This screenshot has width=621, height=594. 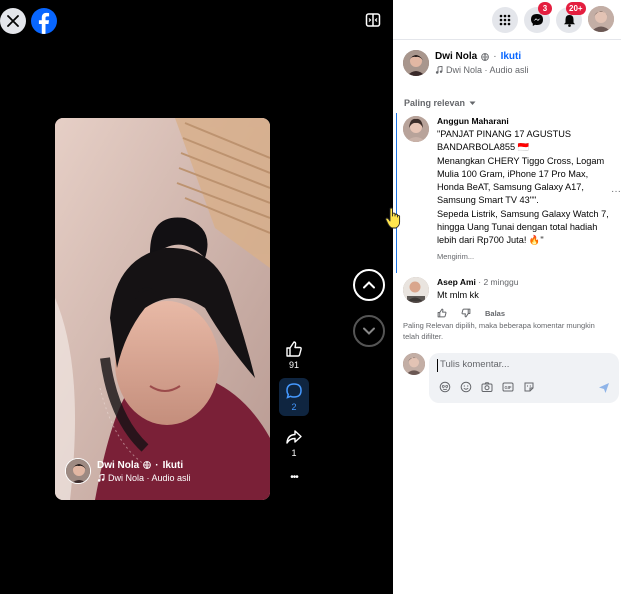 I want to click on notifications-badge: 20+, so click(x=576, y=8).